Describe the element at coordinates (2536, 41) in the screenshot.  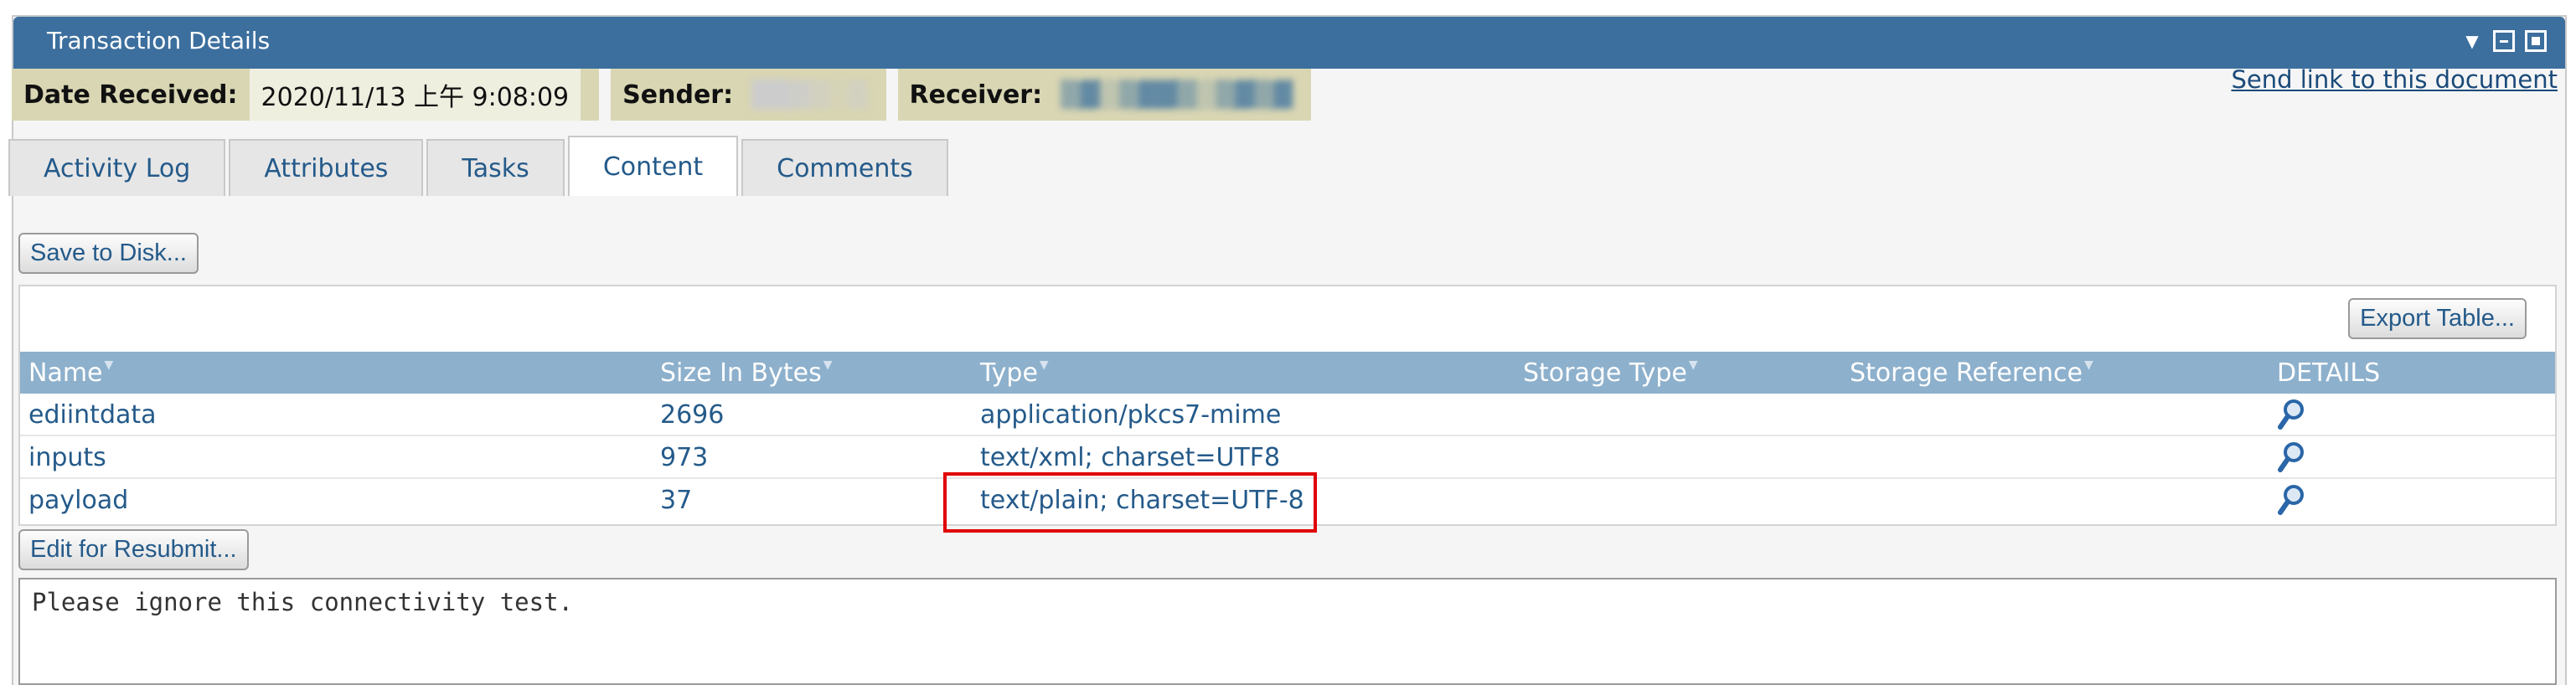
I see `maximize-box-icon` at that location.